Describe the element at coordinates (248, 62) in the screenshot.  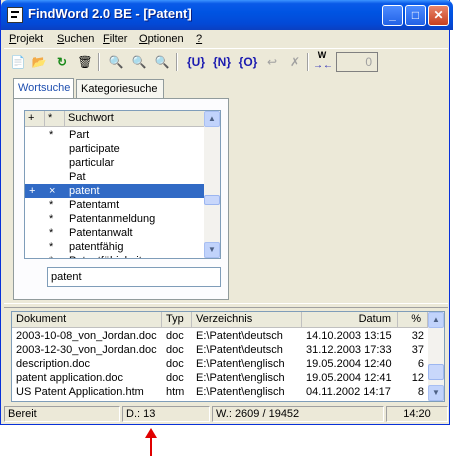
I see `brace-o-icon: {O}` at that location.